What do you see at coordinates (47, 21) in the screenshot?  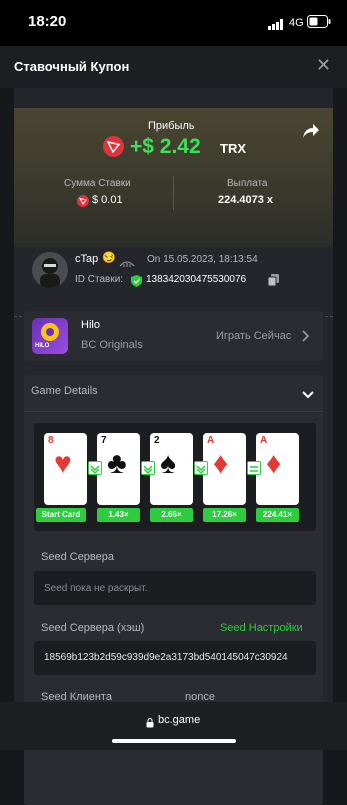 I see `clock: 18:20` at bounding box center [47, 21].